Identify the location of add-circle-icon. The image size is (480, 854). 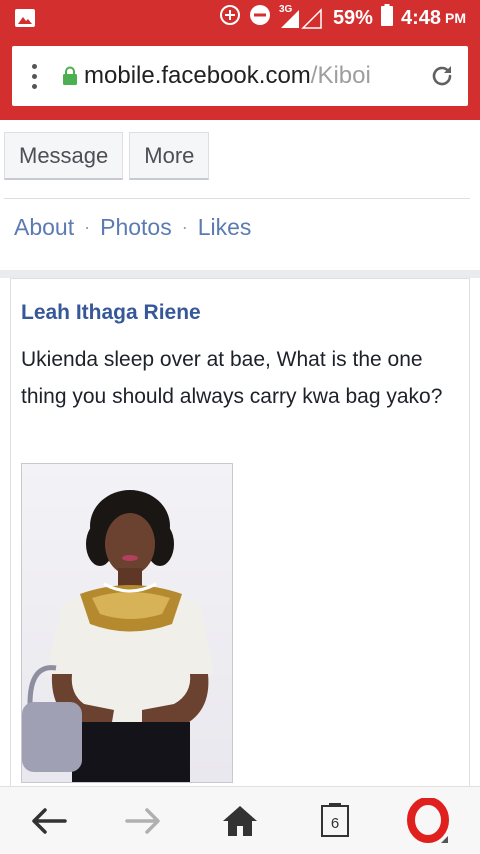
(230, 18).